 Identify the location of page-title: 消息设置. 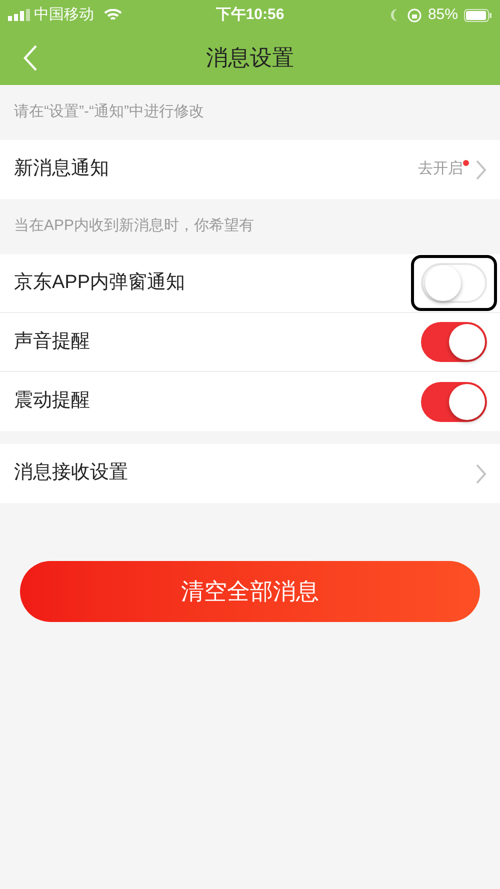
(250, 58).